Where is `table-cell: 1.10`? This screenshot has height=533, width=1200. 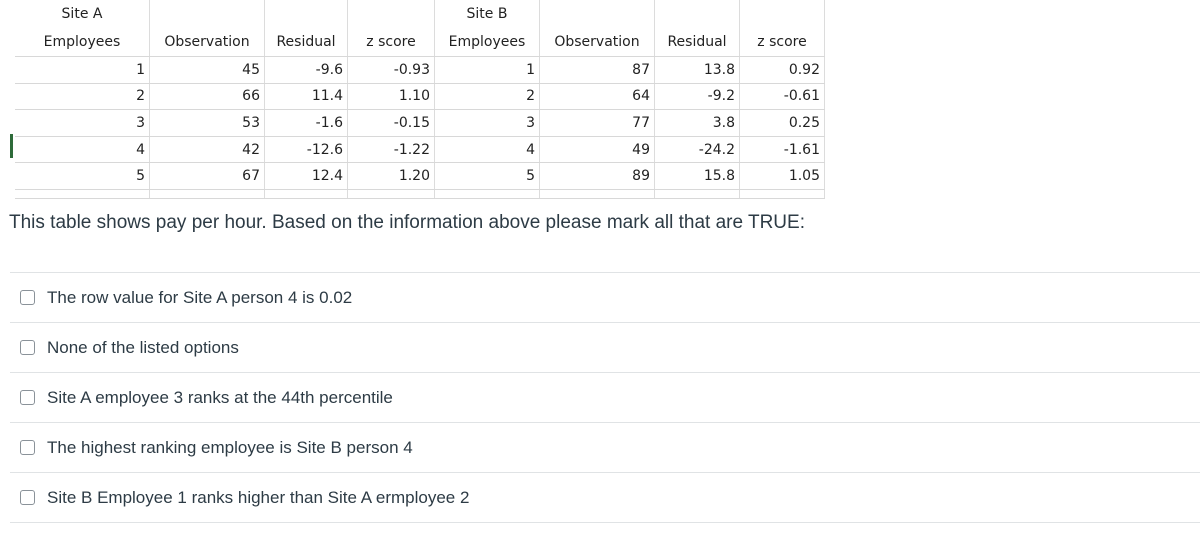 table-cell: 1.10 is located at coordinates (391, 96).